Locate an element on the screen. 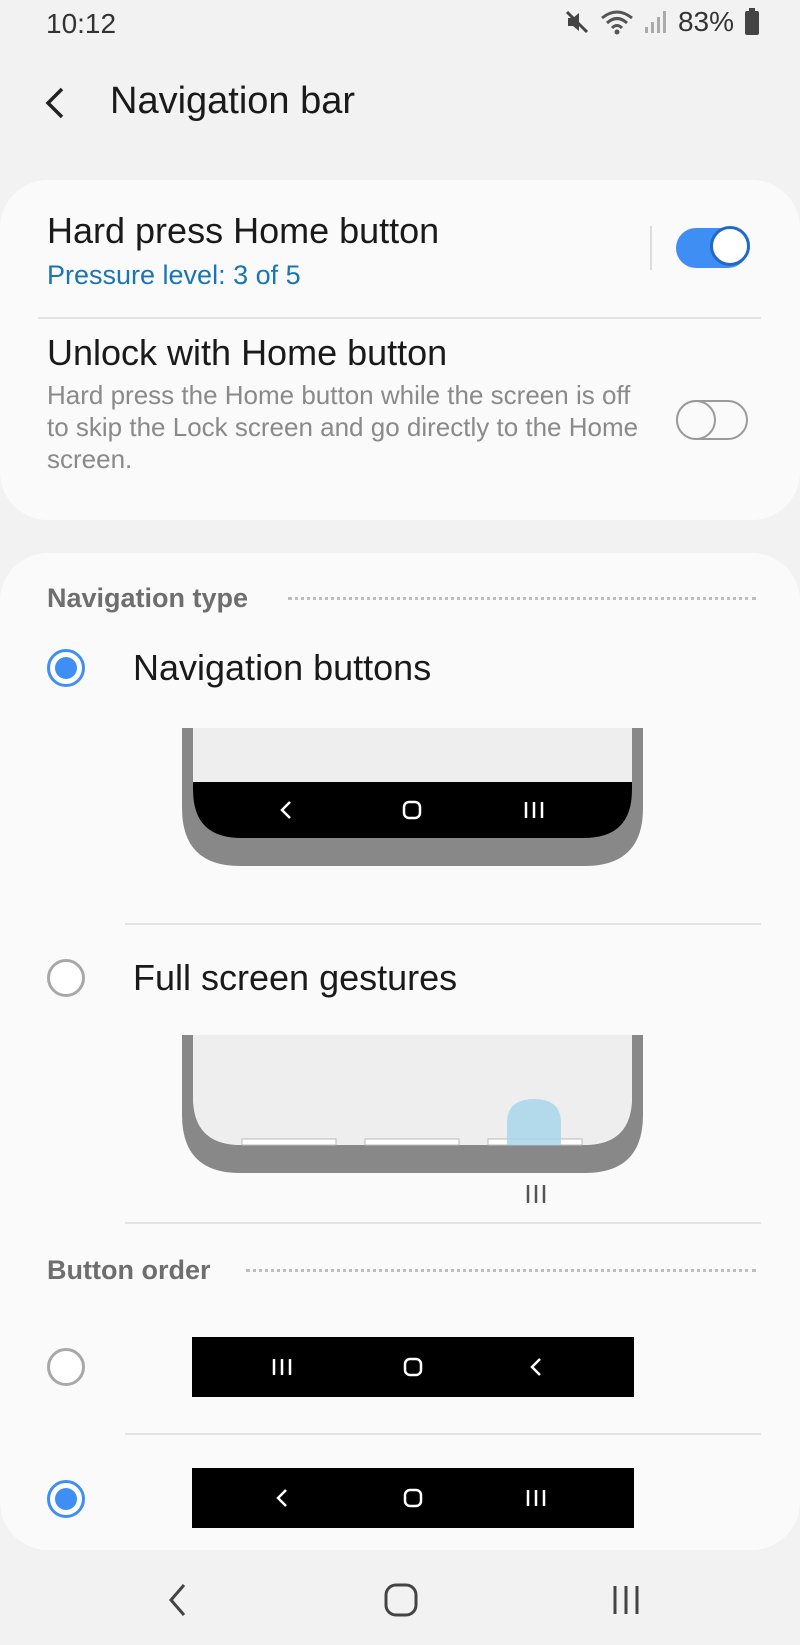 This screenshot has width=800, height=1645. nav-buttons-label: Navigation buttons is located at coordinates (282, 667).